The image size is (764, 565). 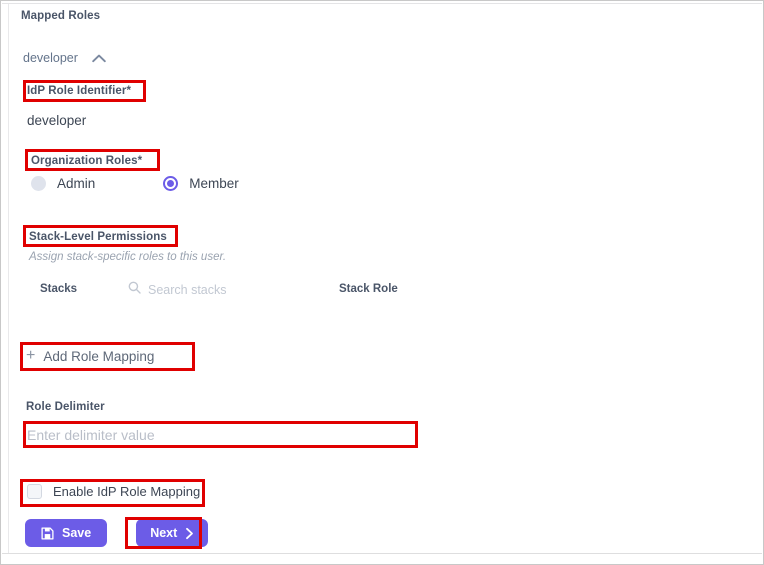 What do you see at coordinates (99, 356) in the screenshot?
I see `add-role-mapping-label: Add Role Mapping` at bounding box center [99, 356].